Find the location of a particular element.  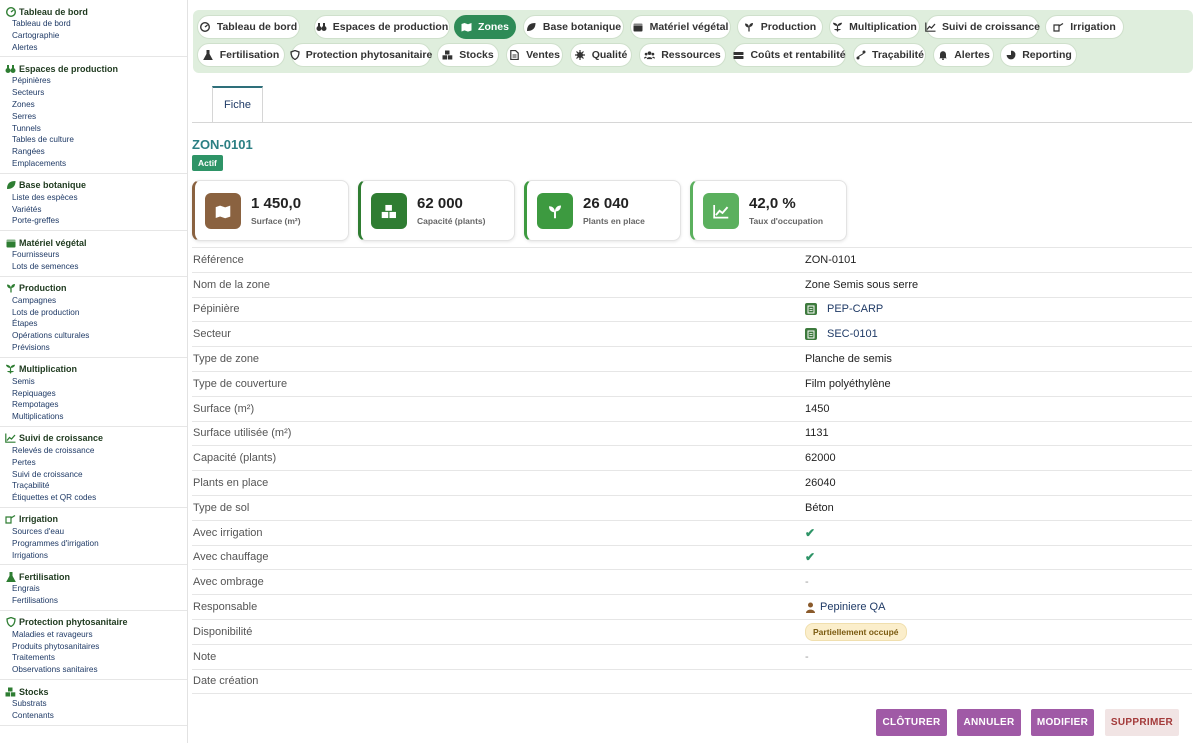

sidebar-item: Tableau de bord is located at coordinates (93, 24).